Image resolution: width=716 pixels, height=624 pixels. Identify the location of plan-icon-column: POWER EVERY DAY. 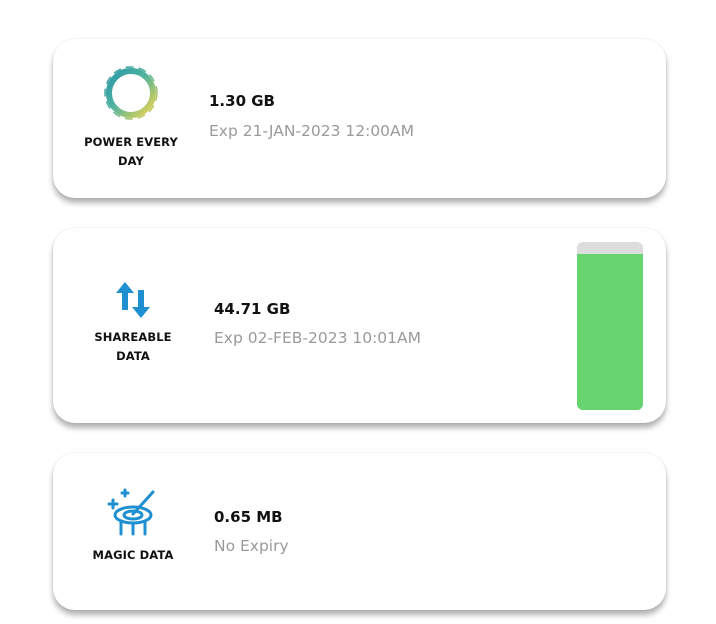
(131, 117).